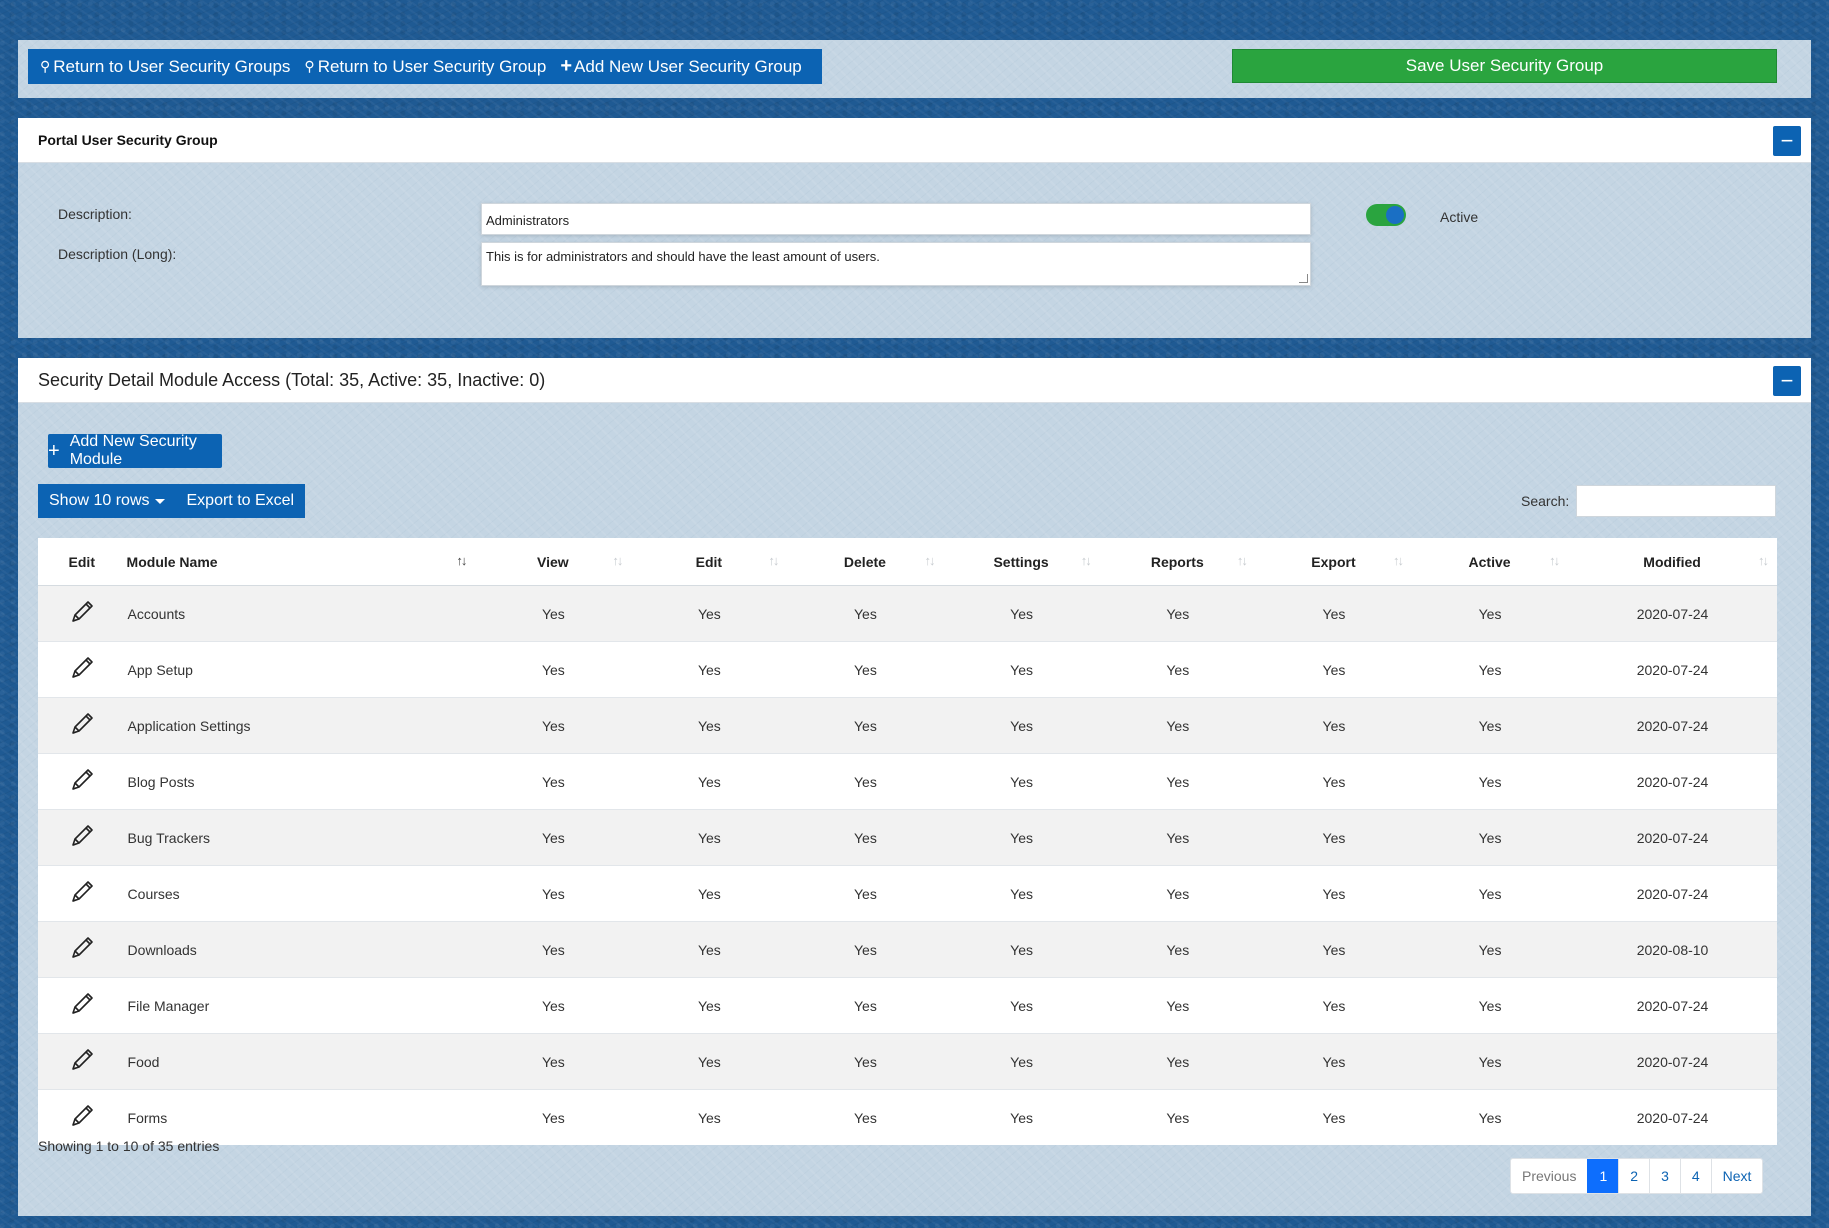 The image size is (1829, 1228). What do you see at coordinates (1695, 1176) in the screenshot?
I see `page-button: 4` at bounding box center [1695, 1176].